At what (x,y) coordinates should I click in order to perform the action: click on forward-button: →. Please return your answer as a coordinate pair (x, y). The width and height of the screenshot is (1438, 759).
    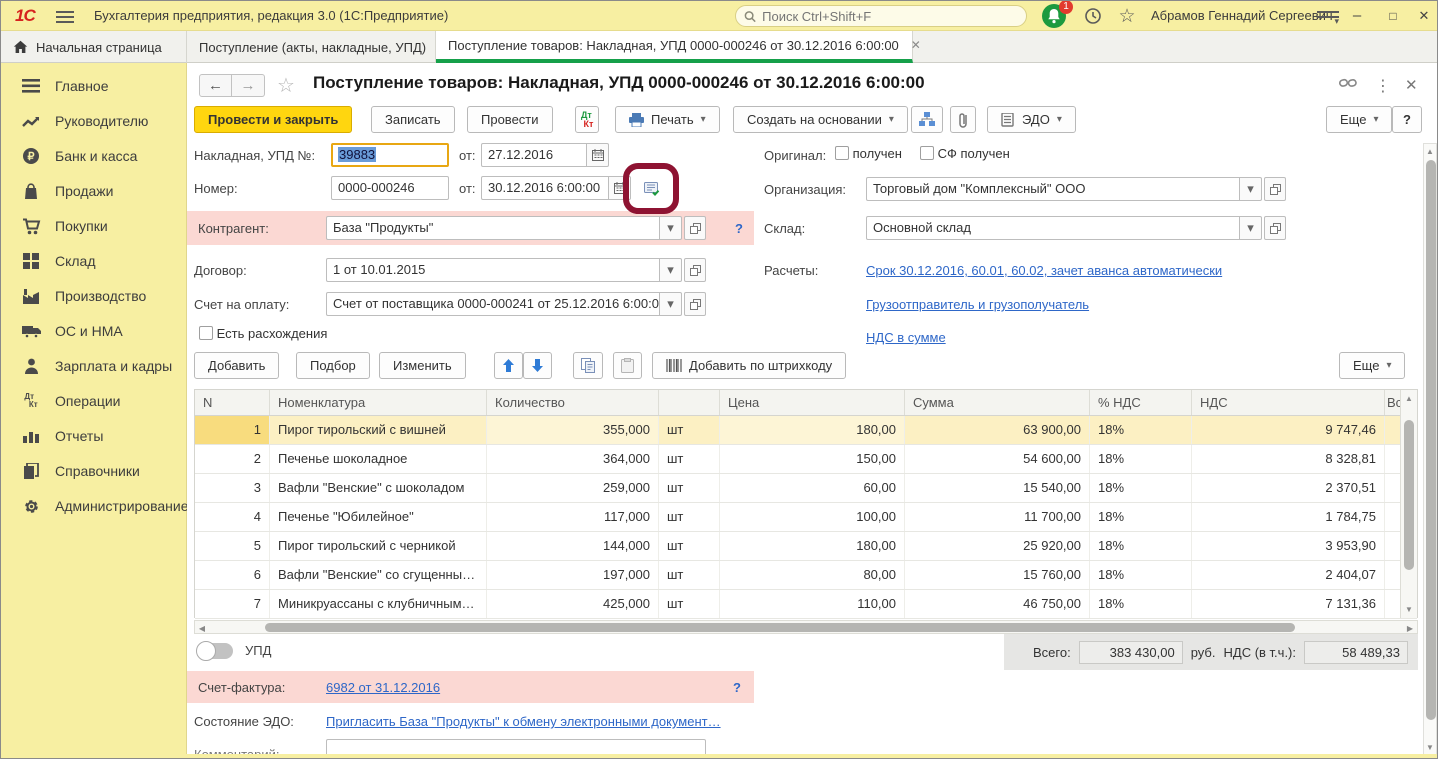
    Looking at the image, I should click on (248, 85).